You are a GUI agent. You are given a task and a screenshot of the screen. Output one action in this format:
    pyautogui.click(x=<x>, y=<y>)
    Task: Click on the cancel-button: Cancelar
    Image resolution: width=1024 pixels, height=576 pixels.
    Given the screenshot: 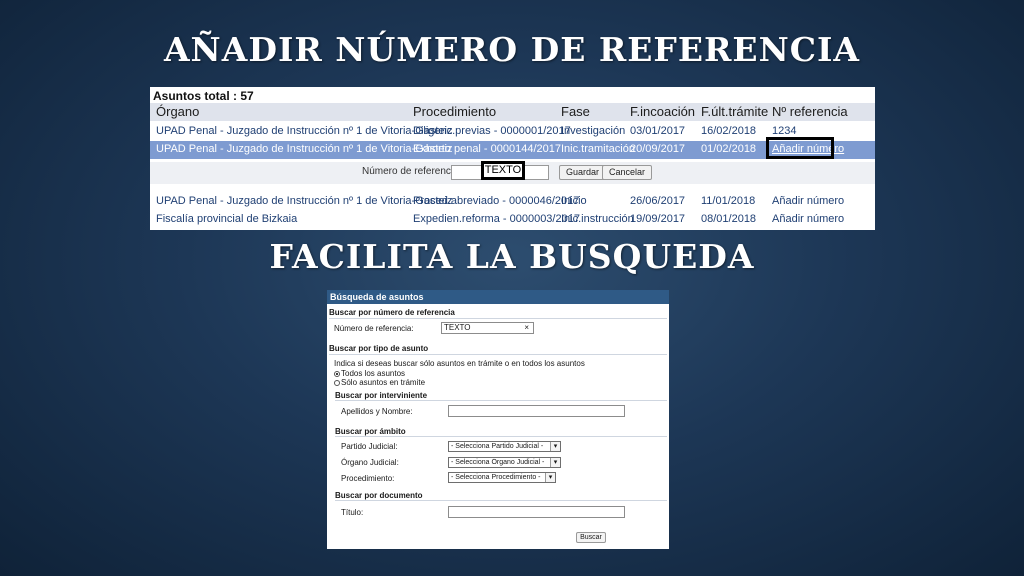 What is the action you would take?
    pyautogui.click(x=627, y=172)
    